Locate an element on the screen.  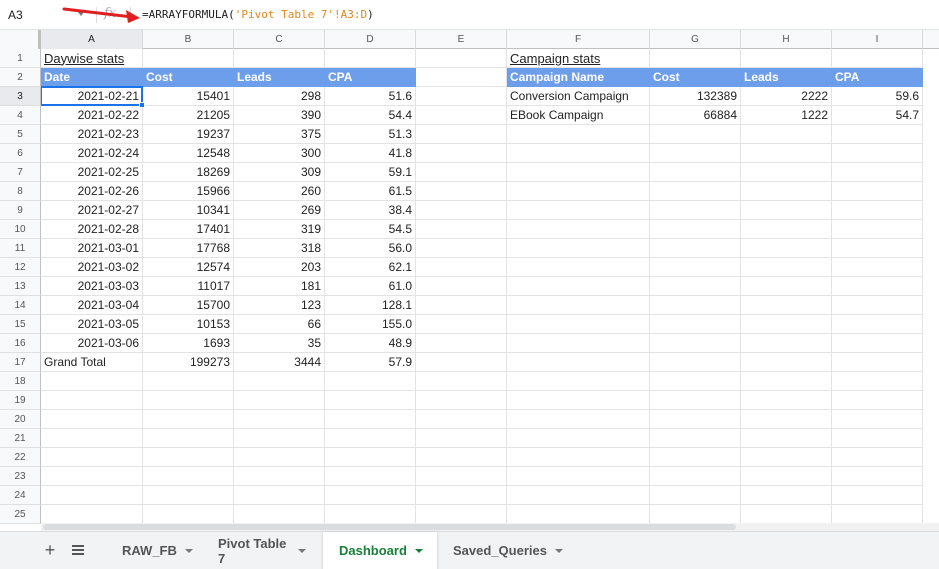
column-header-d: D is located at coordinates (370, 39).